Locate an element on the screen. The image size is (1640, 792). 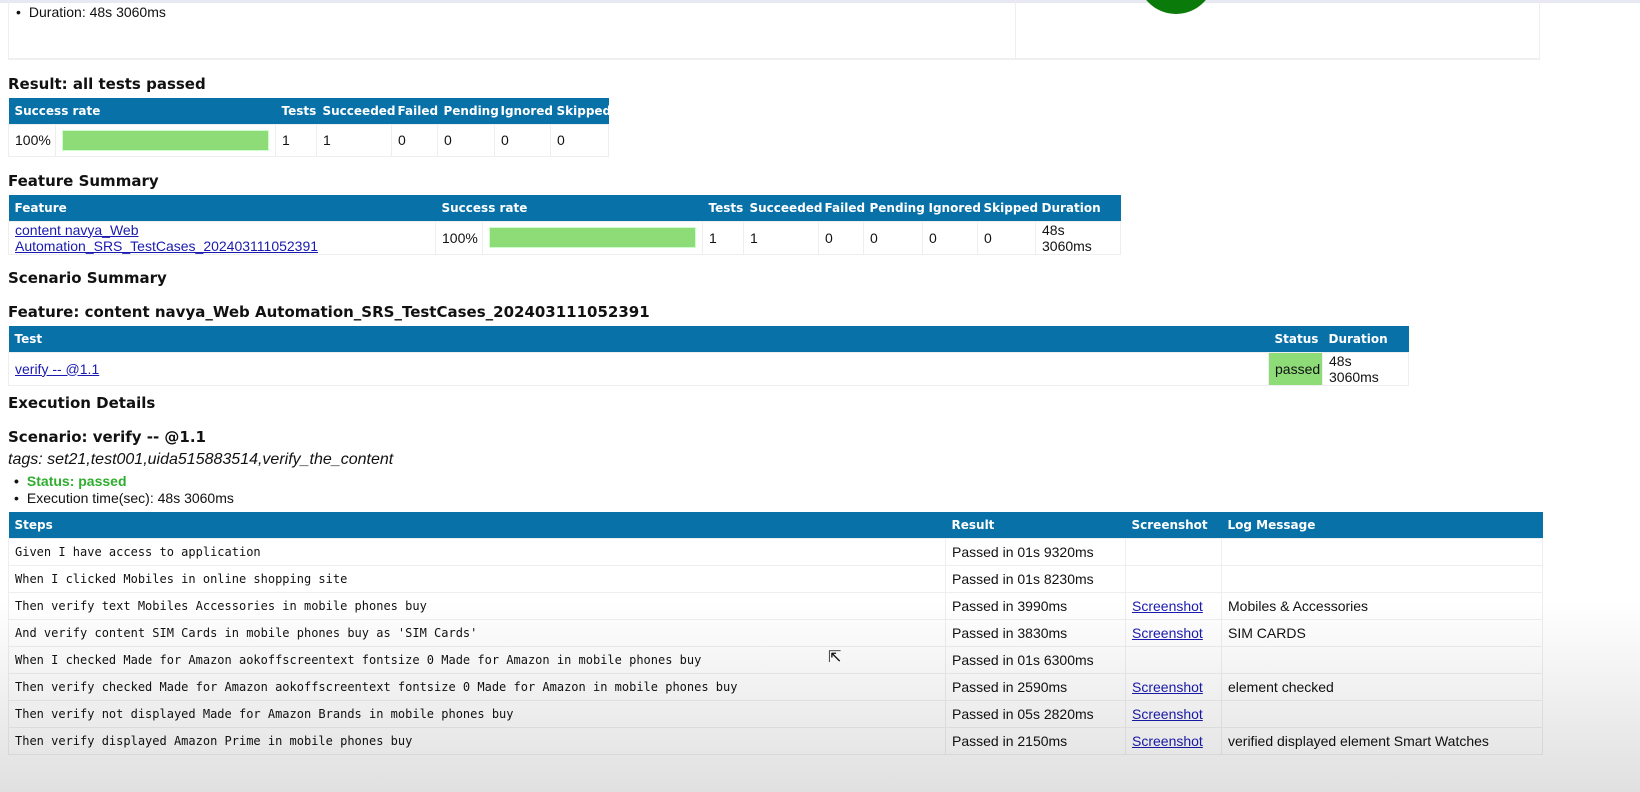
step-result: Passed in 01s 9320ms is located at coordinates (1035, 551).